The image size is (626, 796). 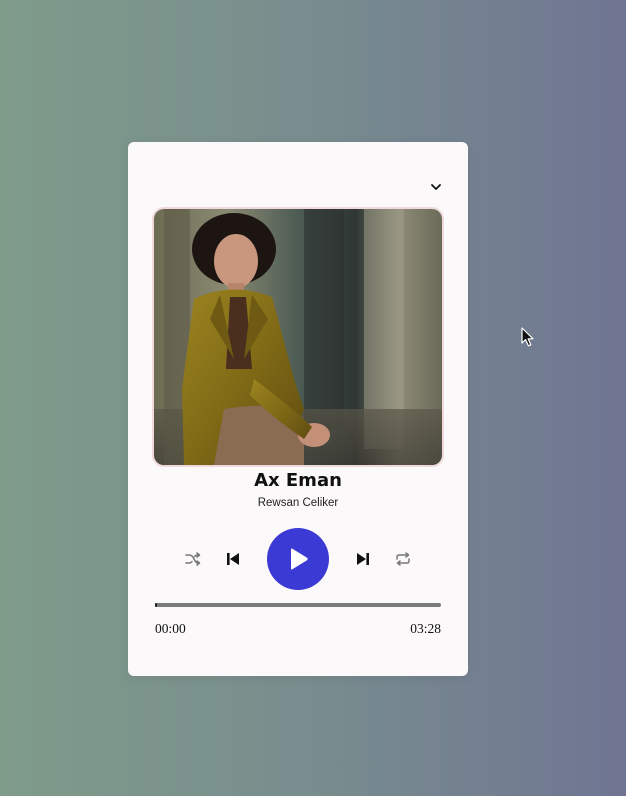 I want to click on play-icon, so click(x=299, y=559).